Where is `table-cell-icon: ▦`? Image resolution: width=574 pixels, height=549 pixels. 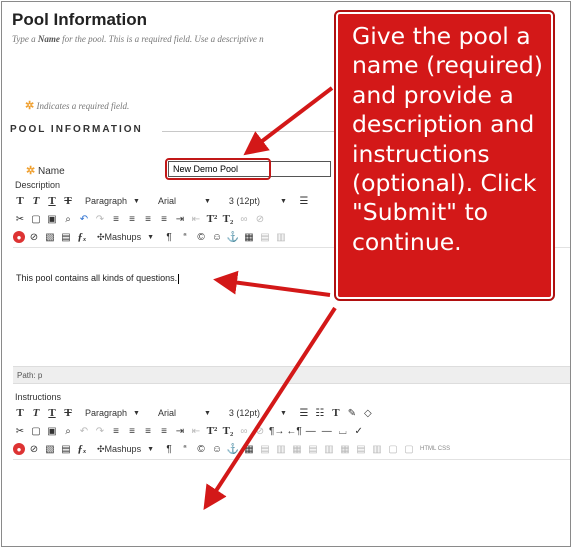 table-cell-icon: ▦ is located at coordinates (297, 449).